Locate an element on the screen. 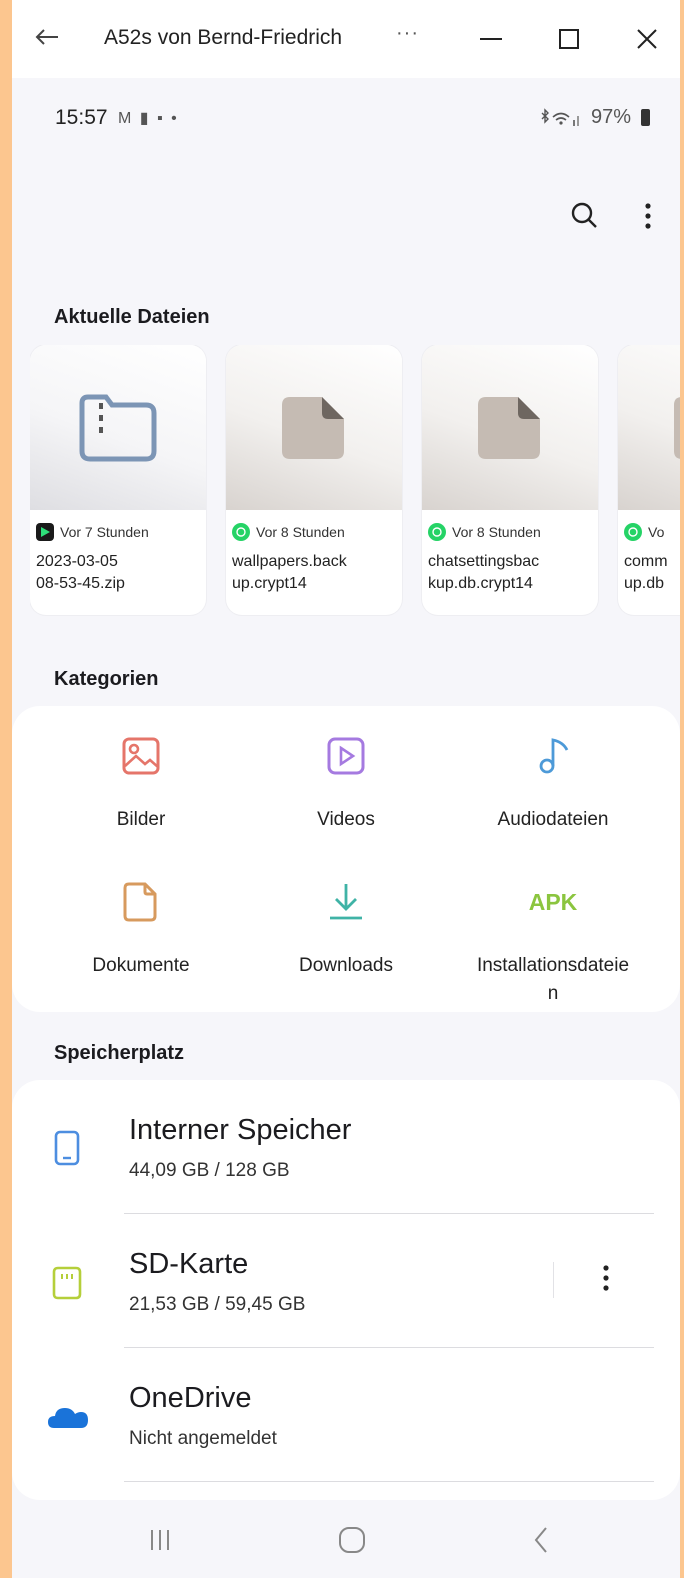 The image size is (684, 1578). play-icon is located at coordinates (45, 532).